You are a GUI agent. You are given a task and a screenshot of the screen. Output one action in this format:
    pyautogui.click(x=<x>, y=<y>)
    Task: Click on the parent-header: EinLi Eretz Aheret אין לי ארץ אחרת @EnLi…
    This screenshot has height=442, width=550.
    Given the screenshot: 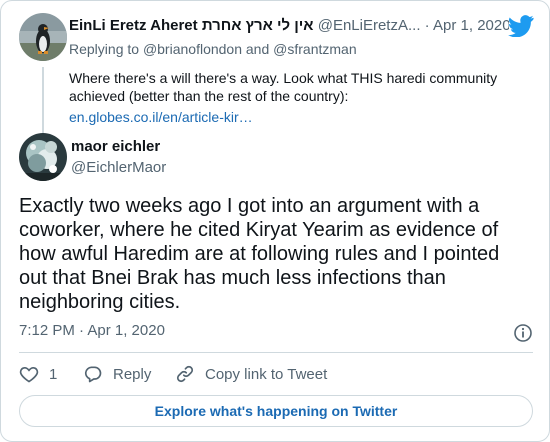 What is the action you would take?
    pyautogui.click(x=289, y=27)
    